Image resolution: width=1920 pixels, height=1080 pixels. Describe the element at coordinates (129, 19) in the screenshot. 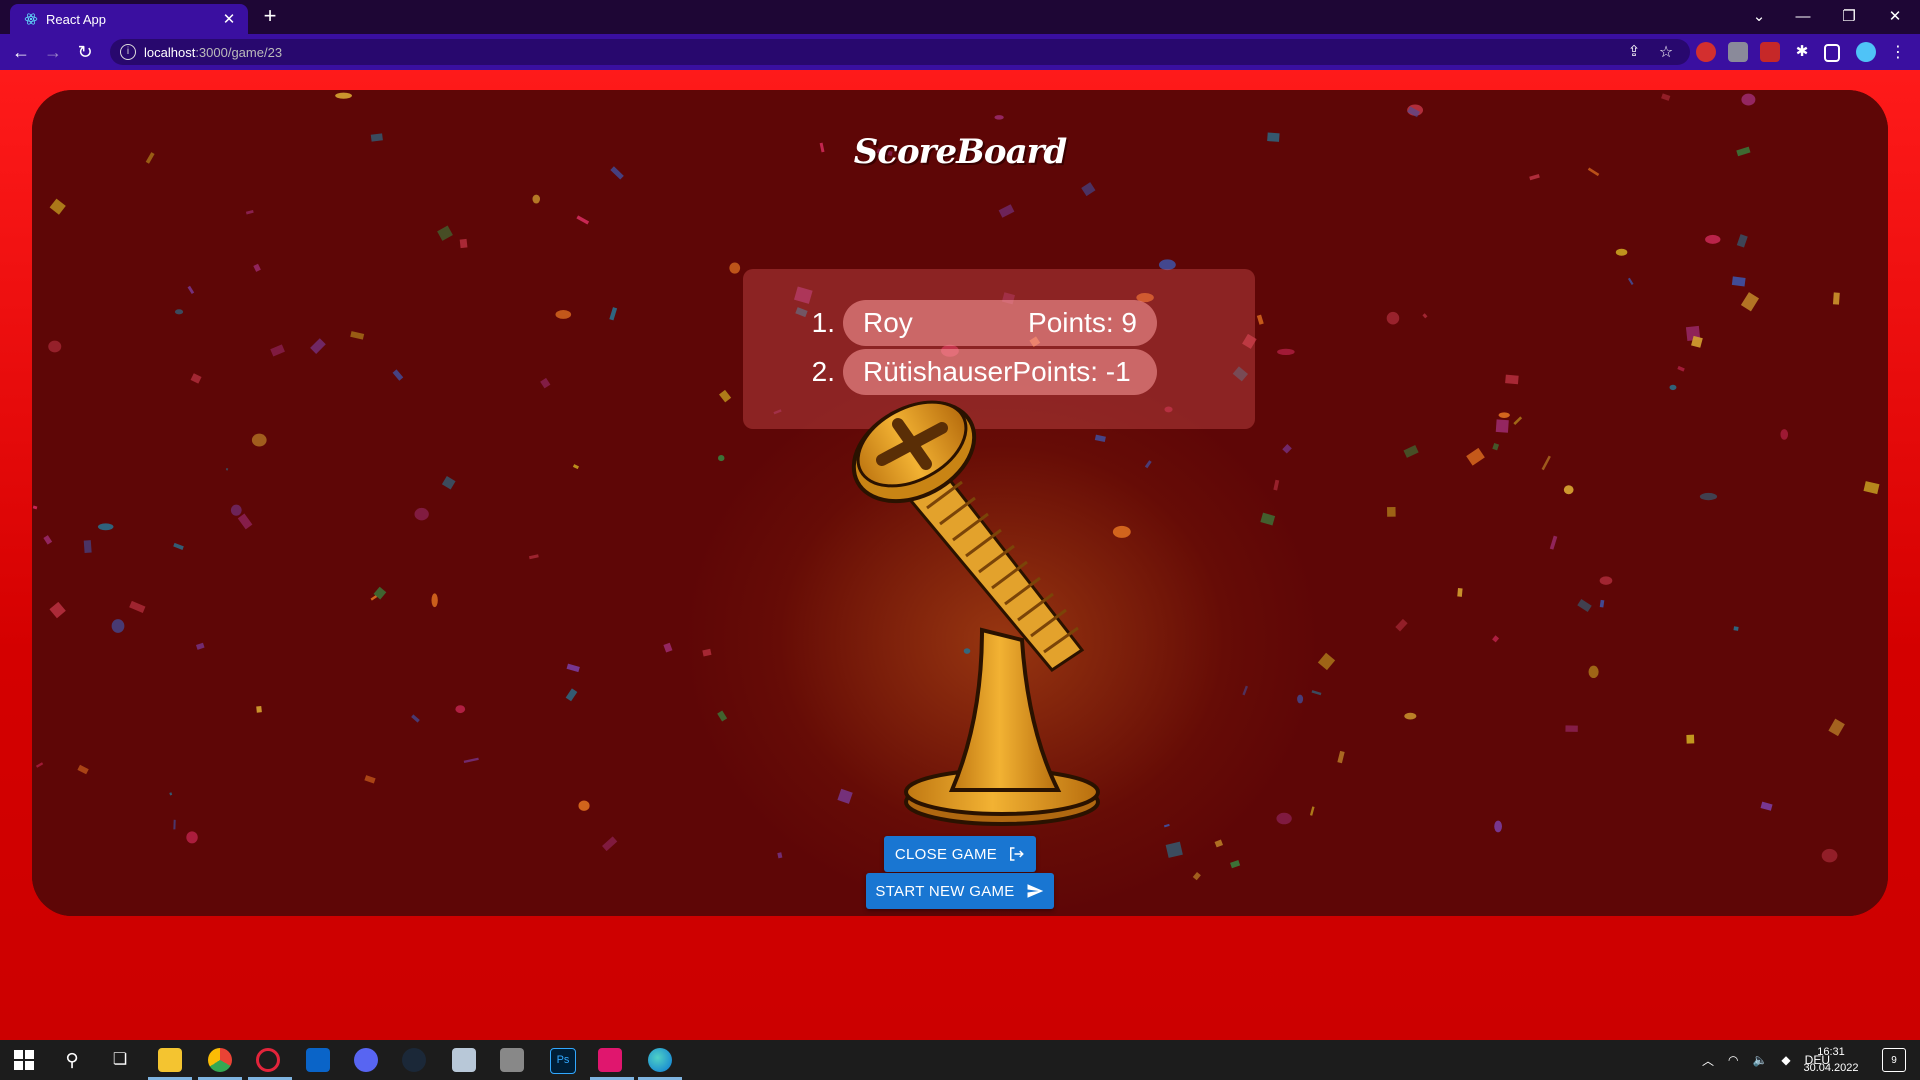

I see `browser-tab: React App ✕` at that location.